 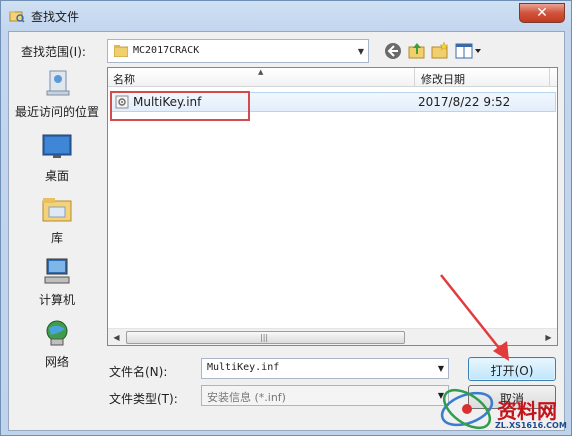 What do you see at coordinates (58, 83) in the screenshot?
I see `recent-places-icon` at bounding box center [58, 83].